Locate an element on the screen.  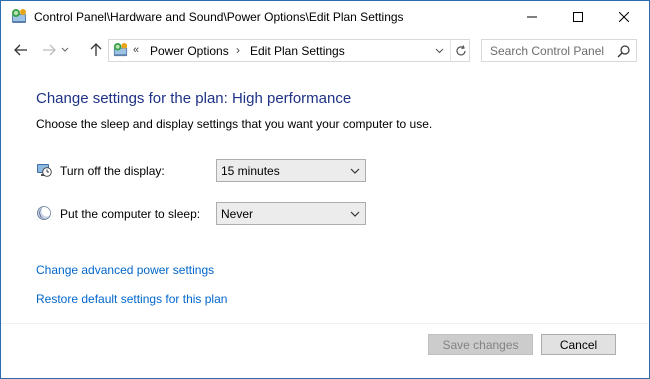
minimize-button is located at coordinates (532, 17).